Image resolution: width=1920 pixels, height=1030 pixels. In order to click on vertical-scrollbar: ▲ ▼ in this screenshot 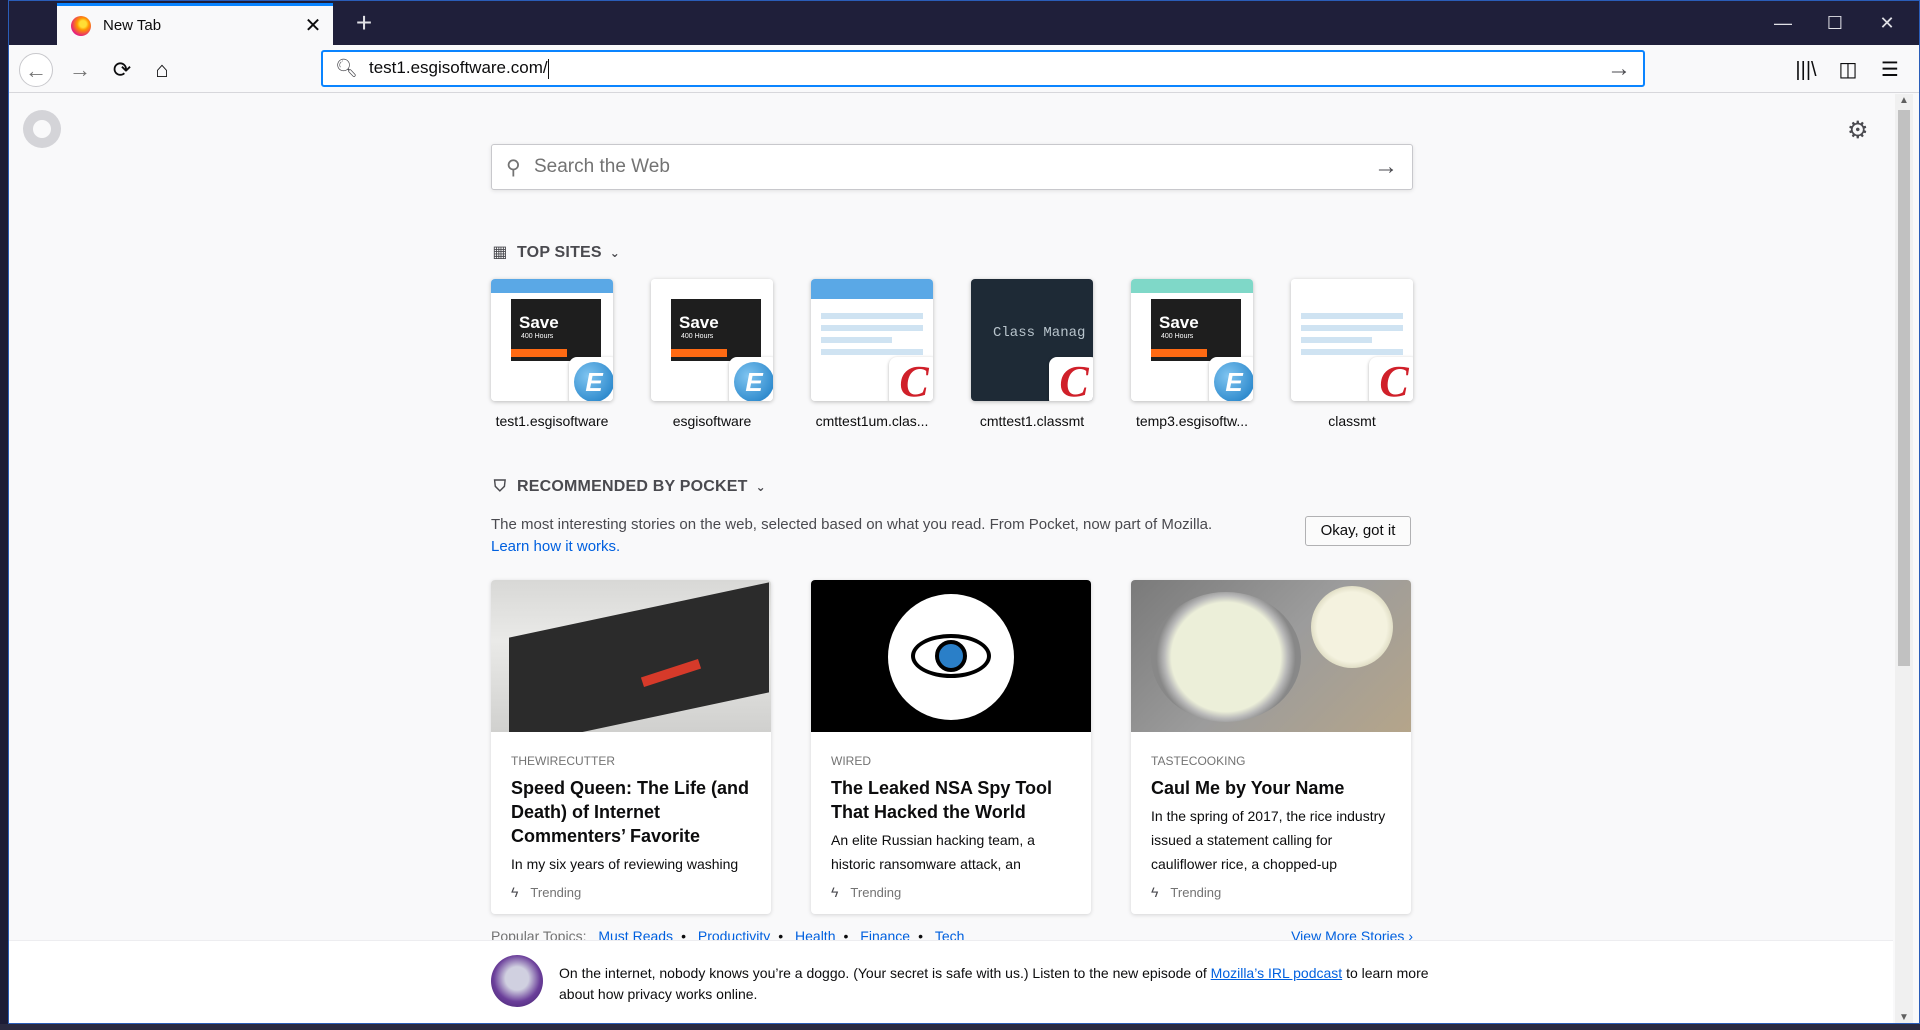, I will do `click(1904, 558)`.